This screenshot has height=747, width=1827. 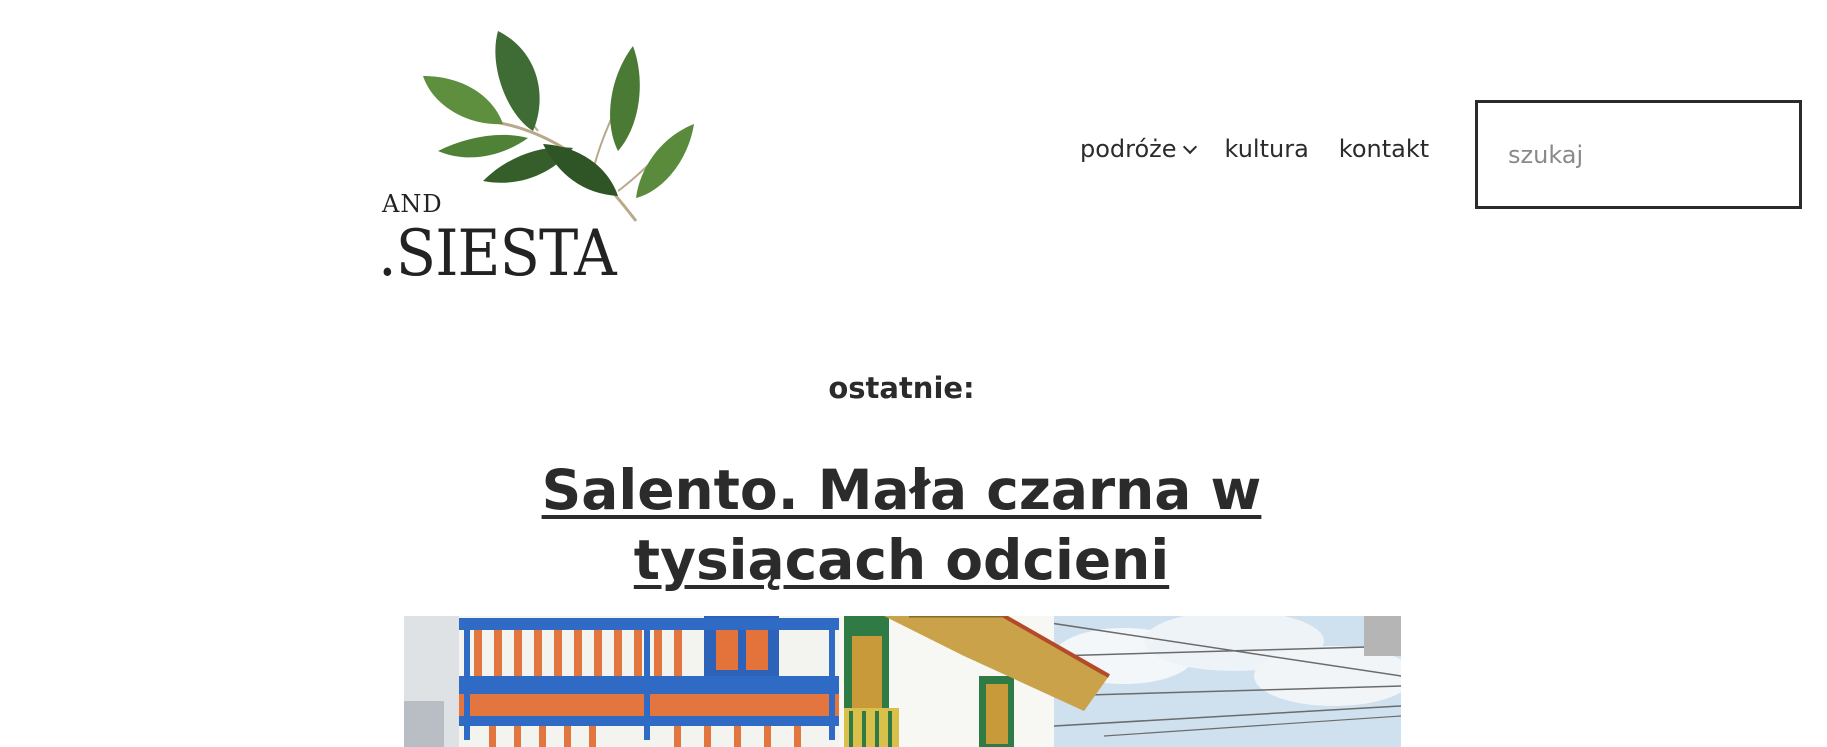 What do you see at coordinates (543, 157) in the screenshot?
I see `site-logo: AND .SIESTA` at bounding box center [543, 157].